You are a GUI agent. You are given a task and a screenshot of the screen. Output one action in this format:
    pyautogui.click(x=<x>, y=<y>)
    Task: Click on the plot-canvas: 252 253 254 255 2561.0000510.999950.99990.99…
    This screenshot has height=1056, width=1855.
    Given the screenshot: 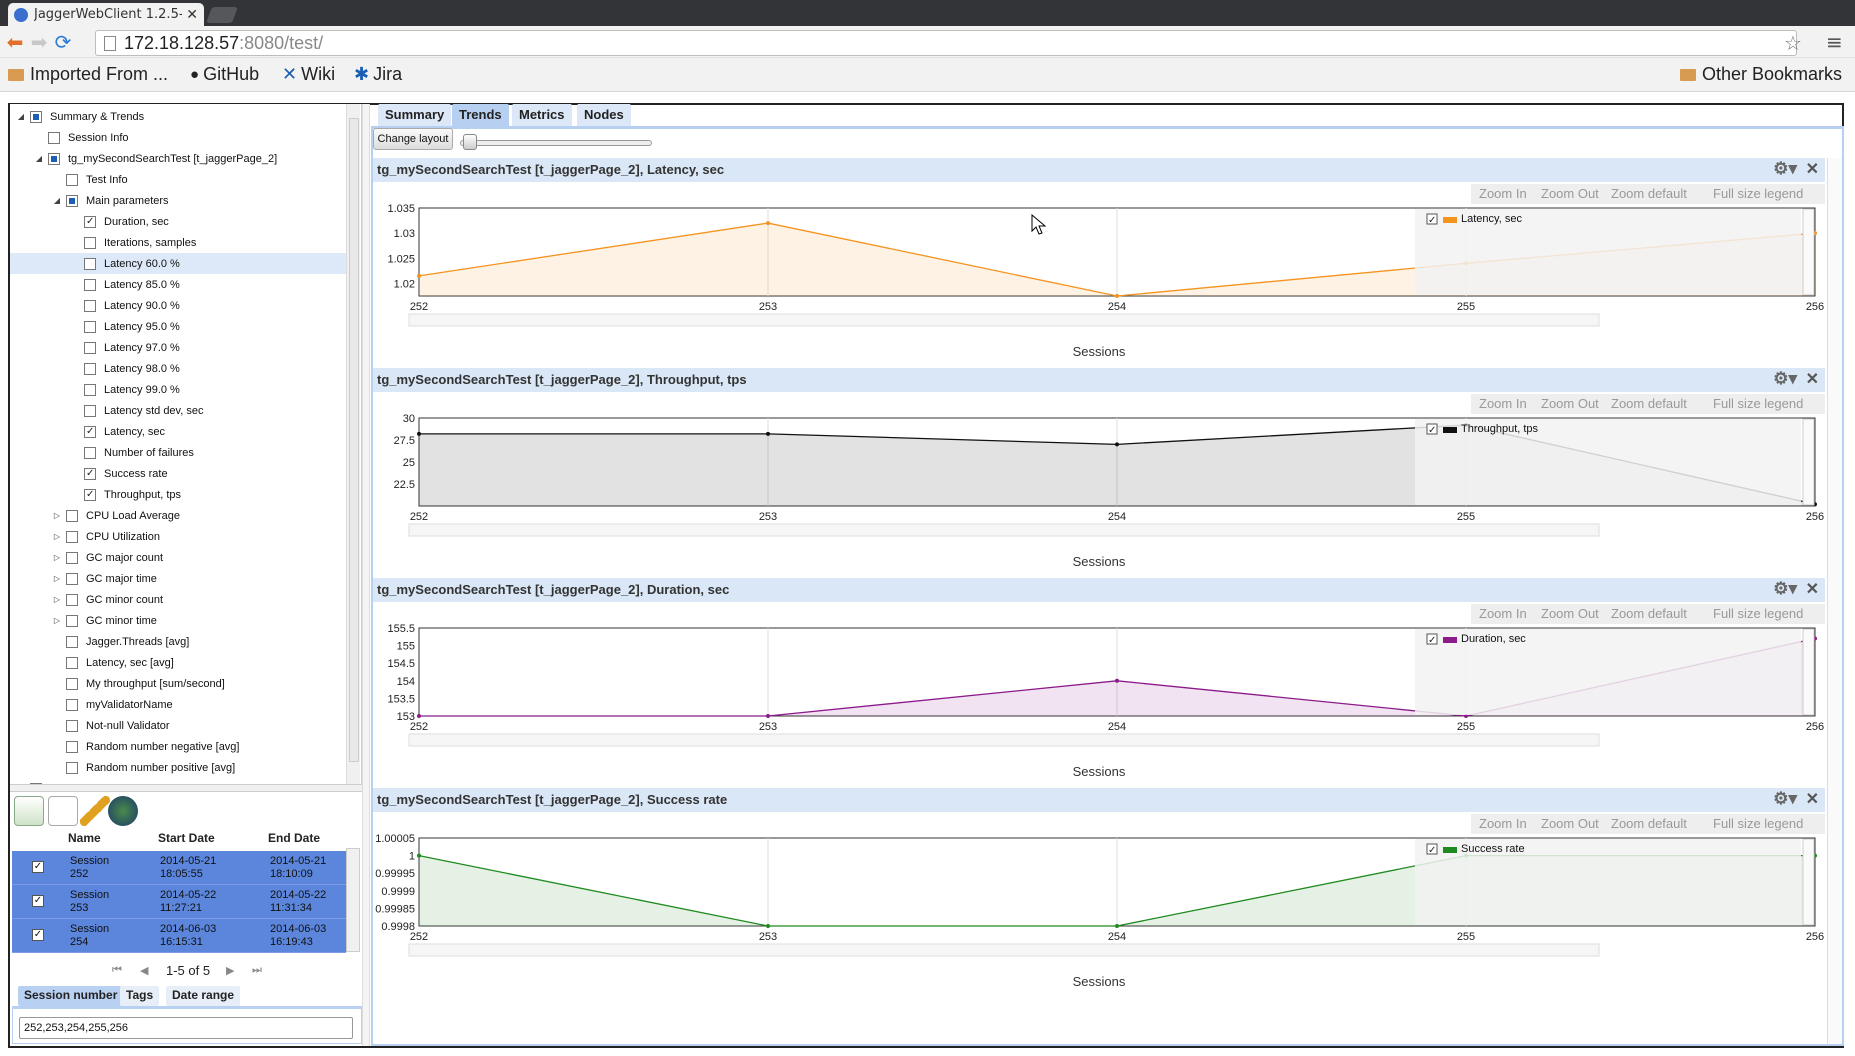 What is the action you would take?
    pyautogui.click(x=1099, y=916)
    